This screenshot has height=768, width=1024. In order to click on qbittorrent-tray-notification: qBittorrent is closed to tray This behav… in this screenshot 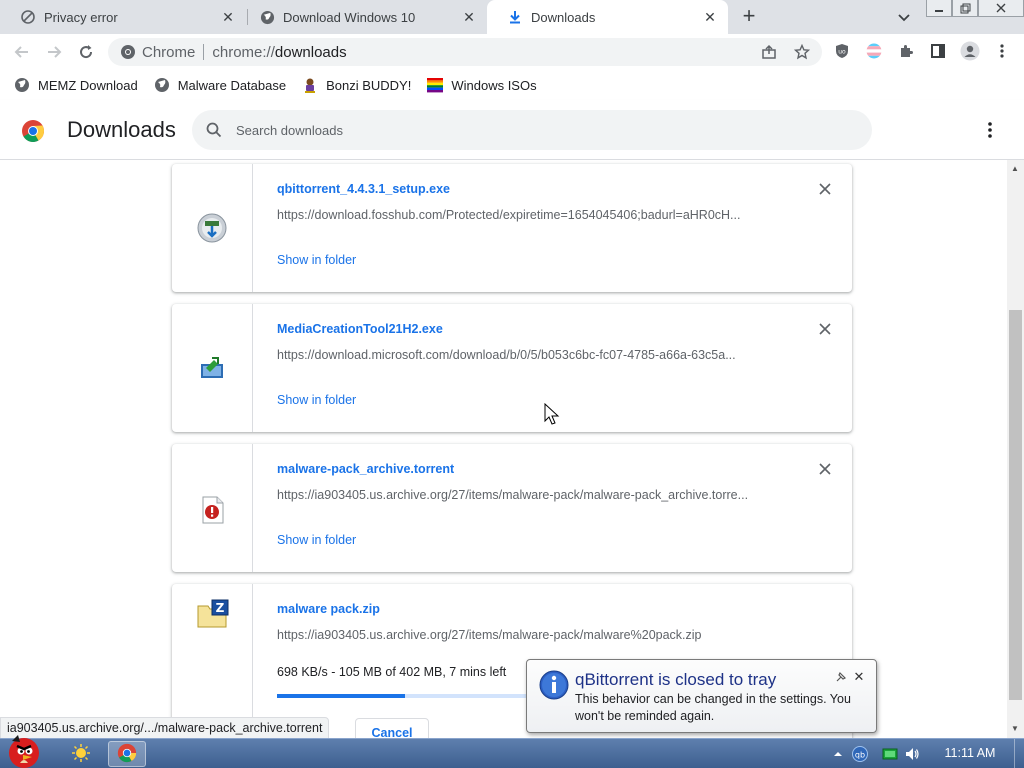, I will do `click(701, 696)`.